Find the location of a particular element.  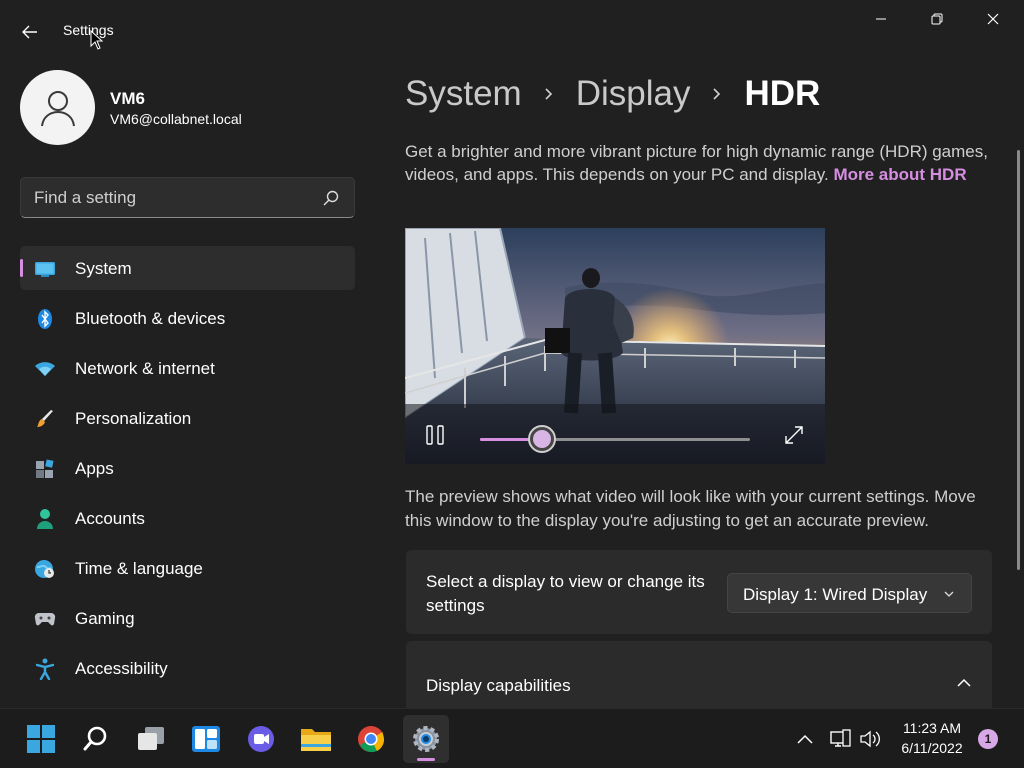

task-view-button is located at coordinates (151, 739).